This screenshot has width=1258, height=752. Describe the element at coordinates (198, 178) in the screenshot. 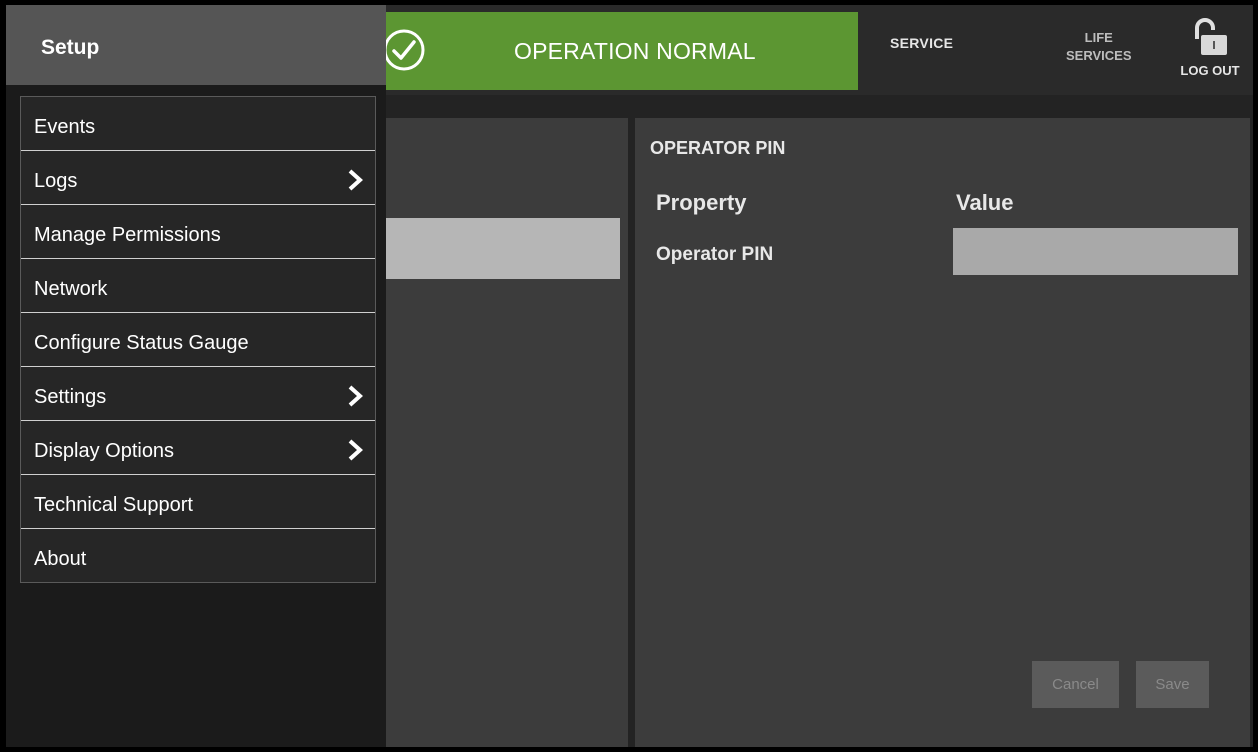

I see `menu-item-logs: Logs` at that location.